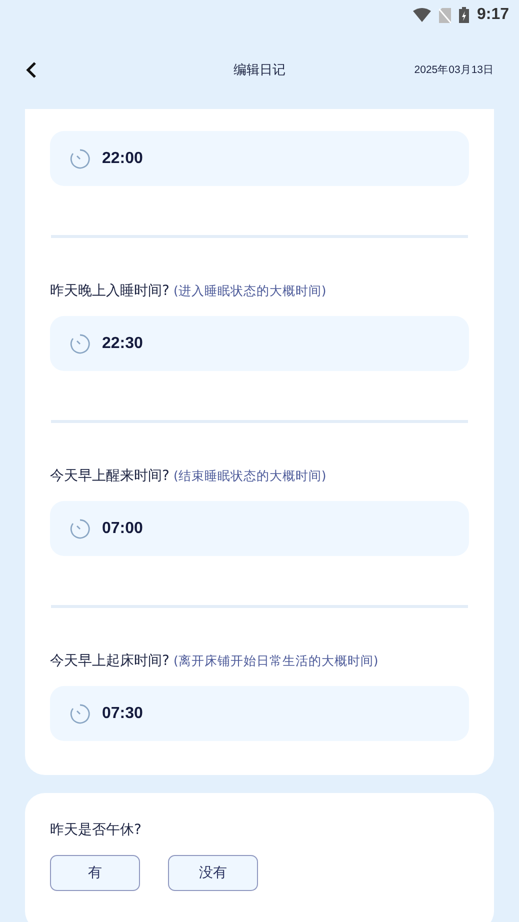 Image resolution: width=519 pixels, height=922 pixels. What do you see at coordinates (96, 830) in the screenshot?
I see `question-label: 昨天是否午休?` at bounding box center [96, 830].